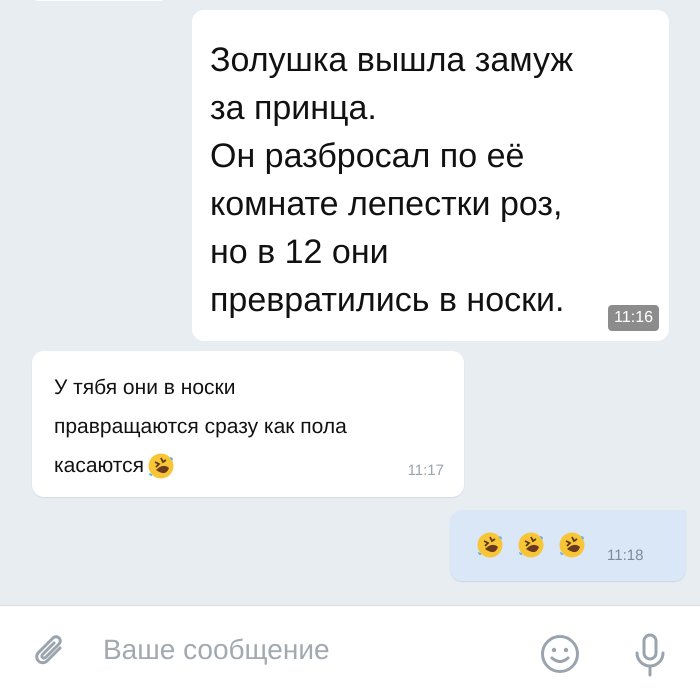 The image size is (700, 692). I want to click on message-text: касаются, so click(99, 466).